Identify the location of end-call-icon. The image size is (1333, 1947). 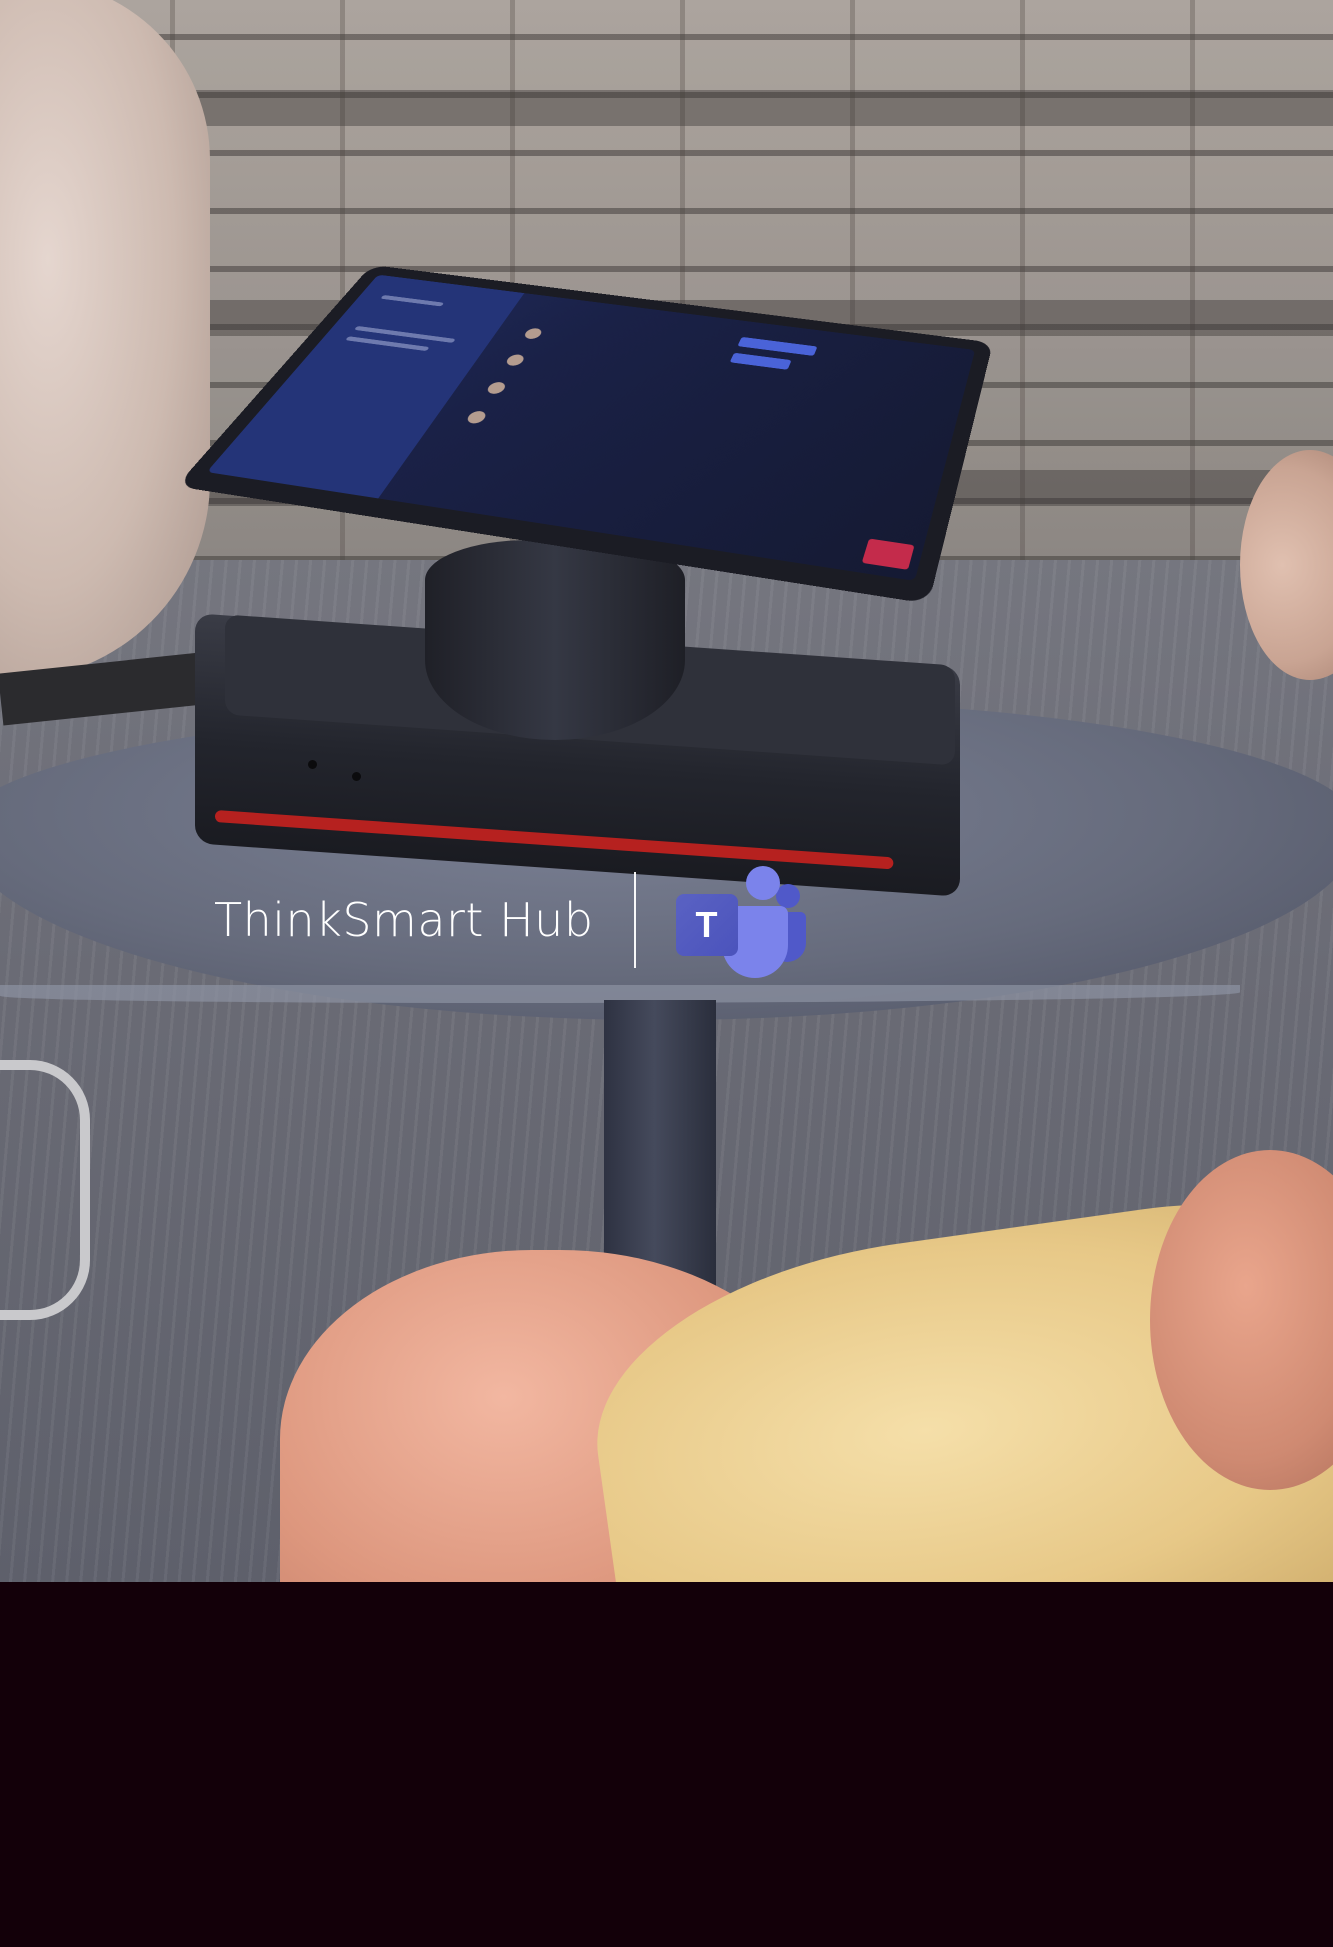
(888, 554).